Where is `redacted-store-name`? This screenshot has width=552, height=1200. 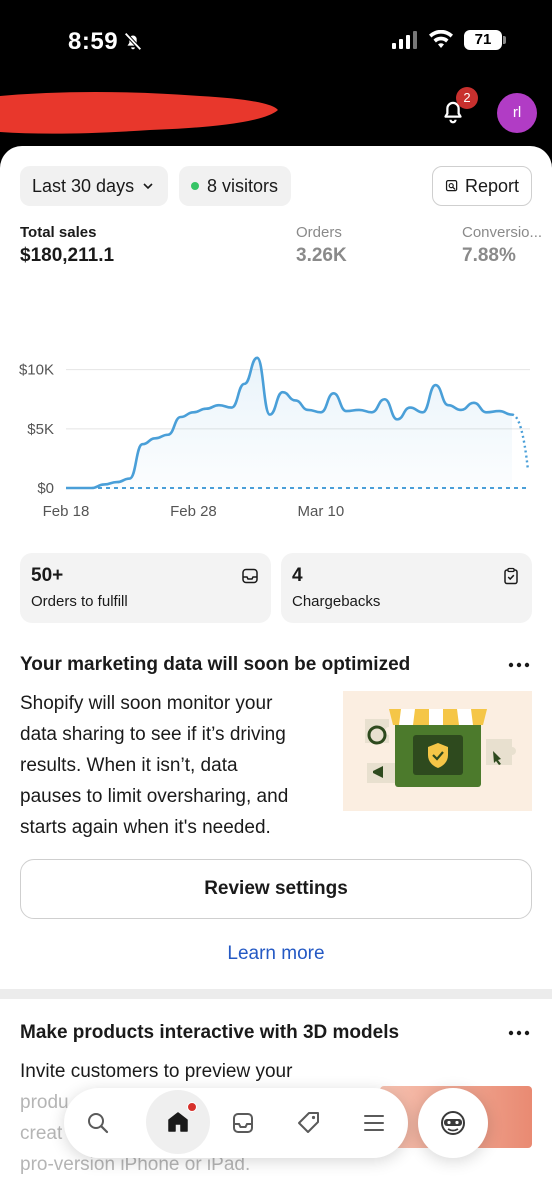
redacted-store-name is located at coordinates (139, 113).